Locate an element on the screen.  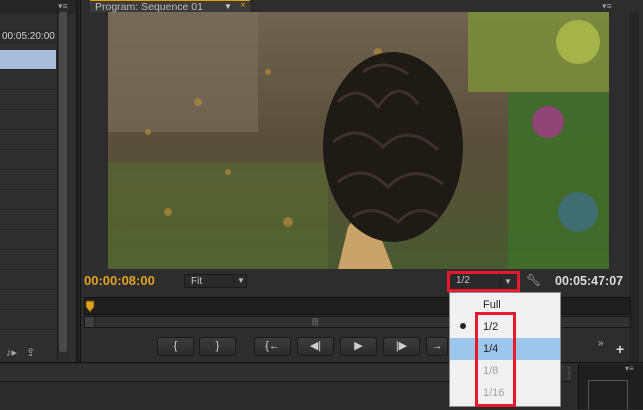
audio-toggle-icon: ♪▸ is located at coordinates (11, 353).